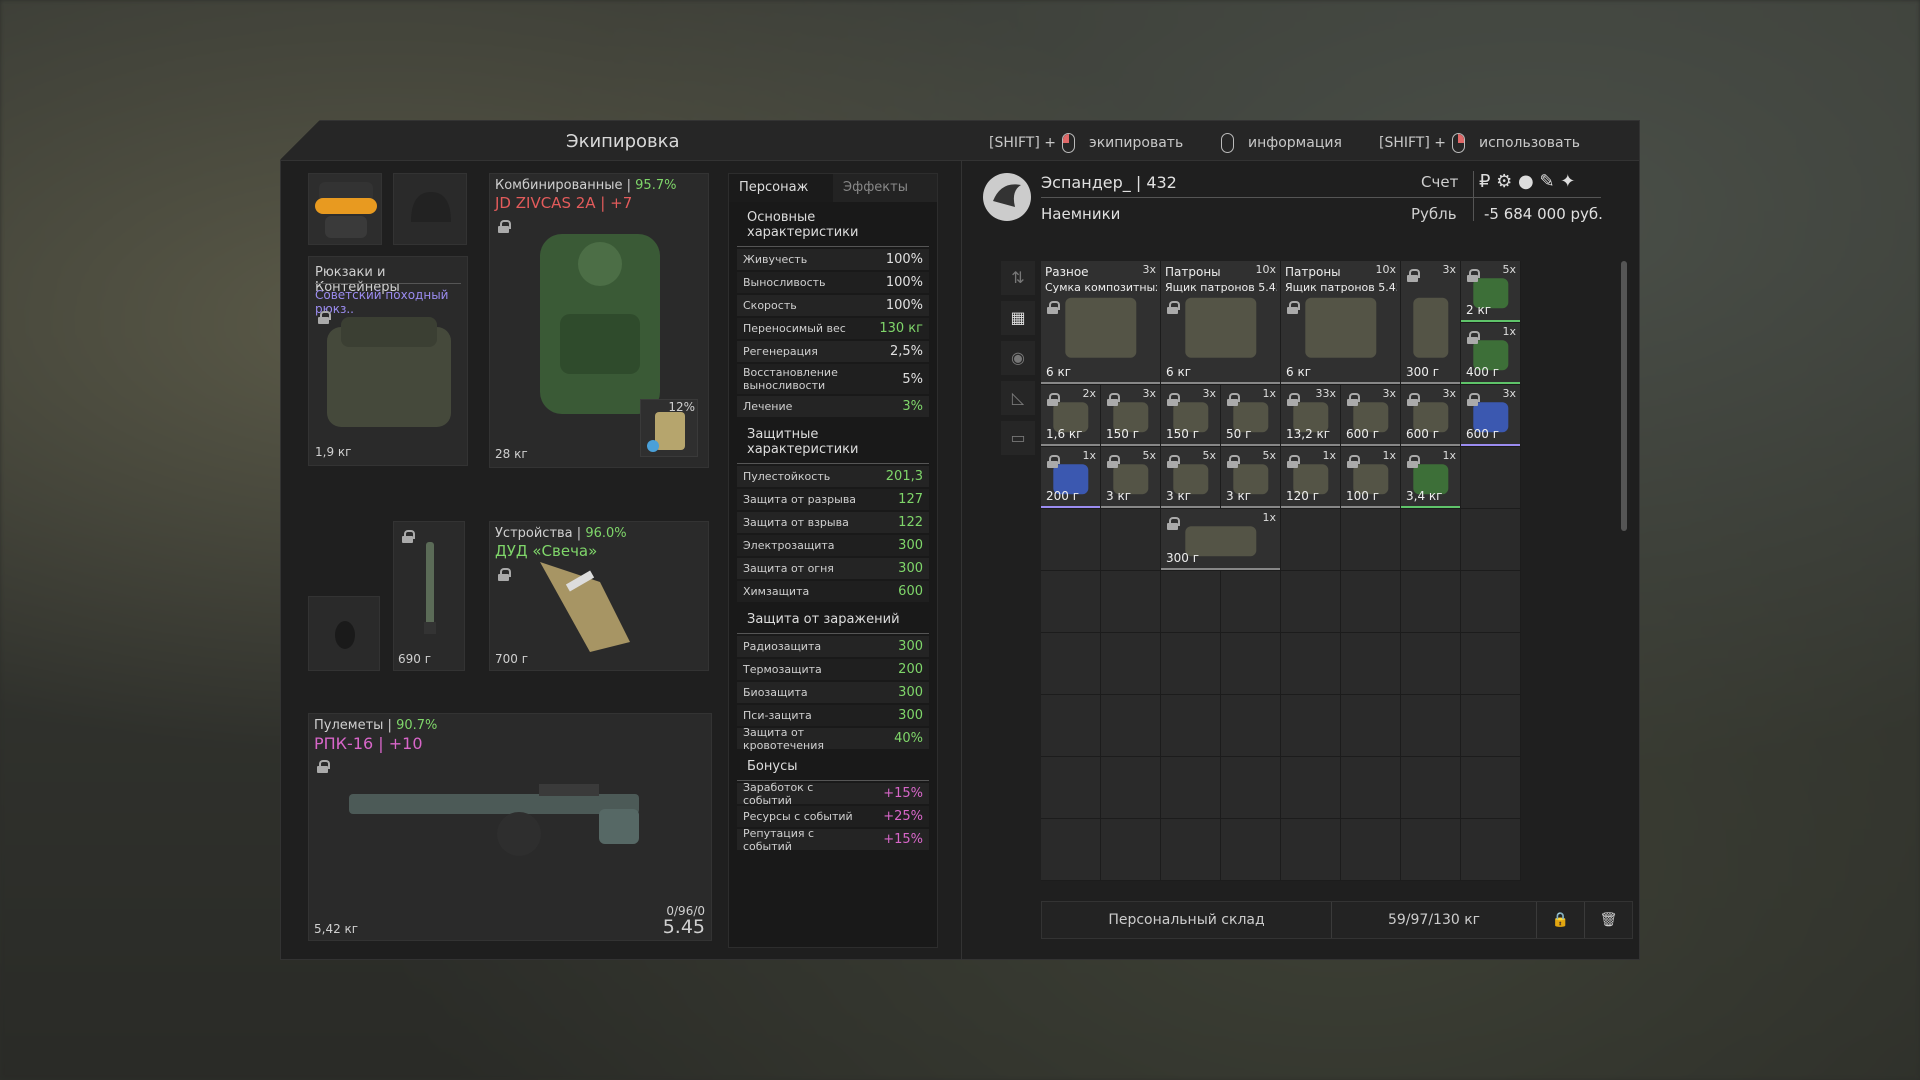 The height and width of the screenshot is (1080, 1920). I want to click on lock-icon: 🔒, so click(1560, 920).